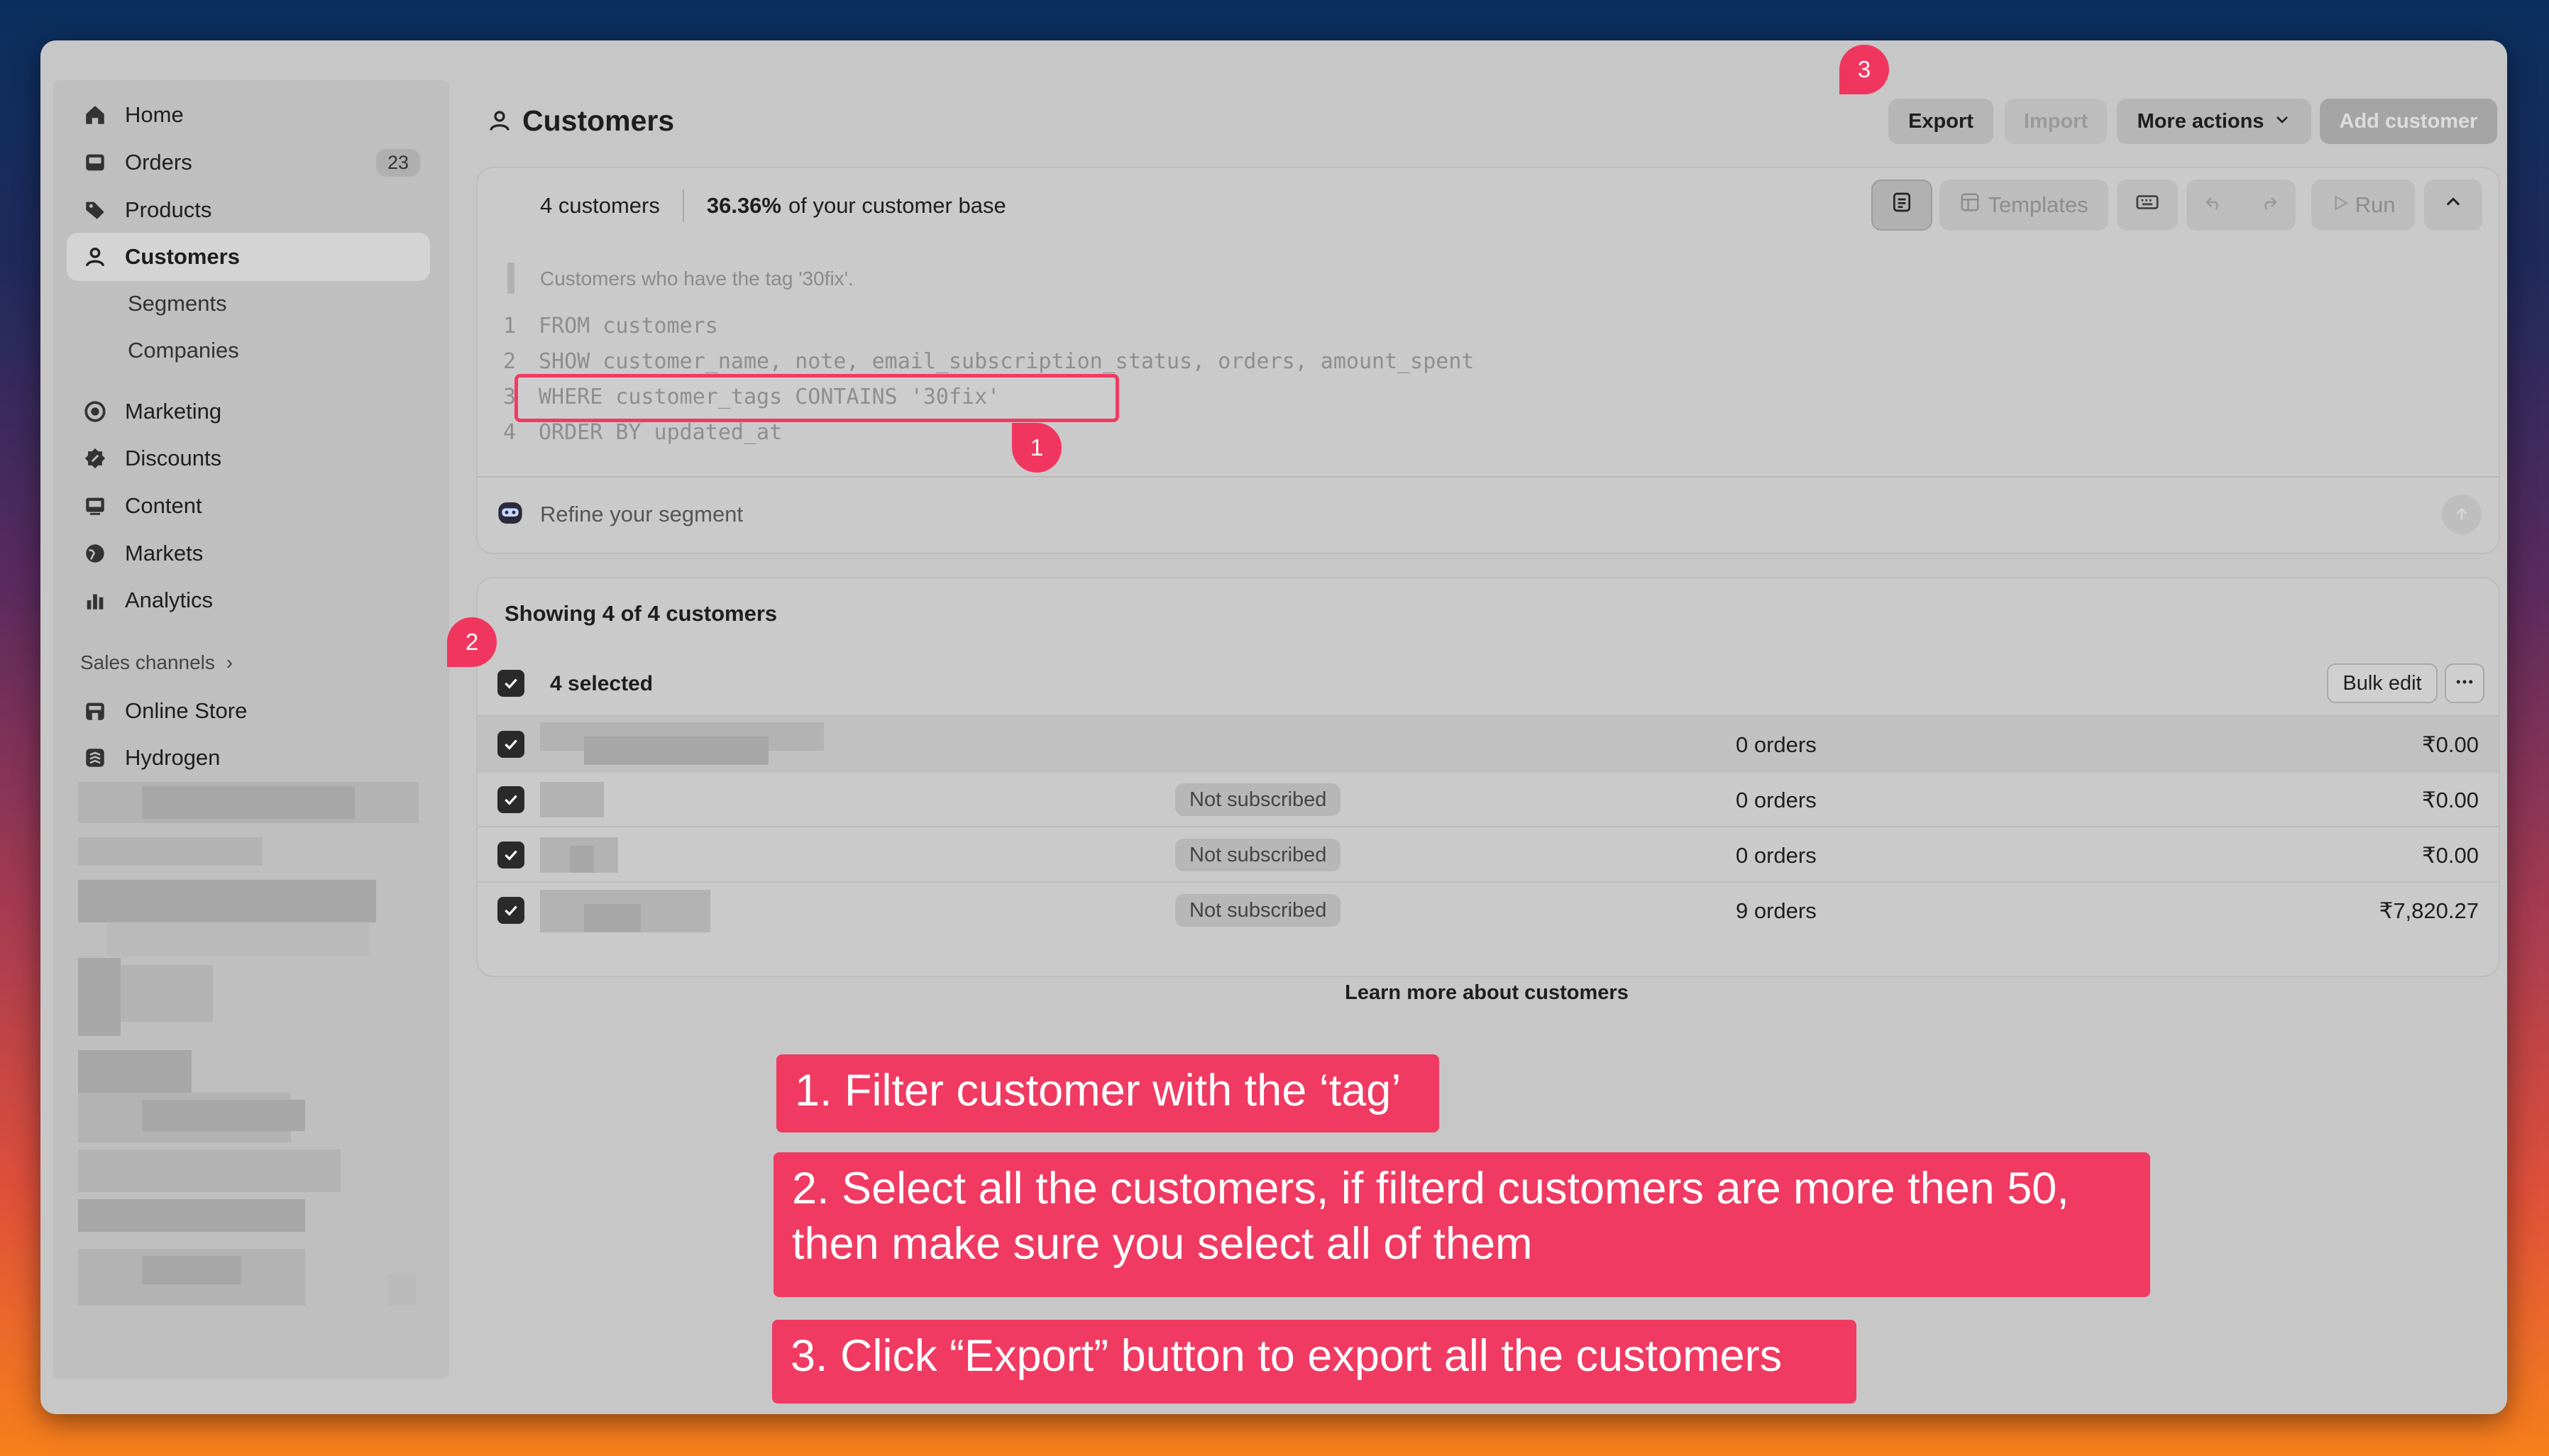 The width and height of the screenshot is (2549, 1456). I want to click on discount-icon, so click(95, 458).